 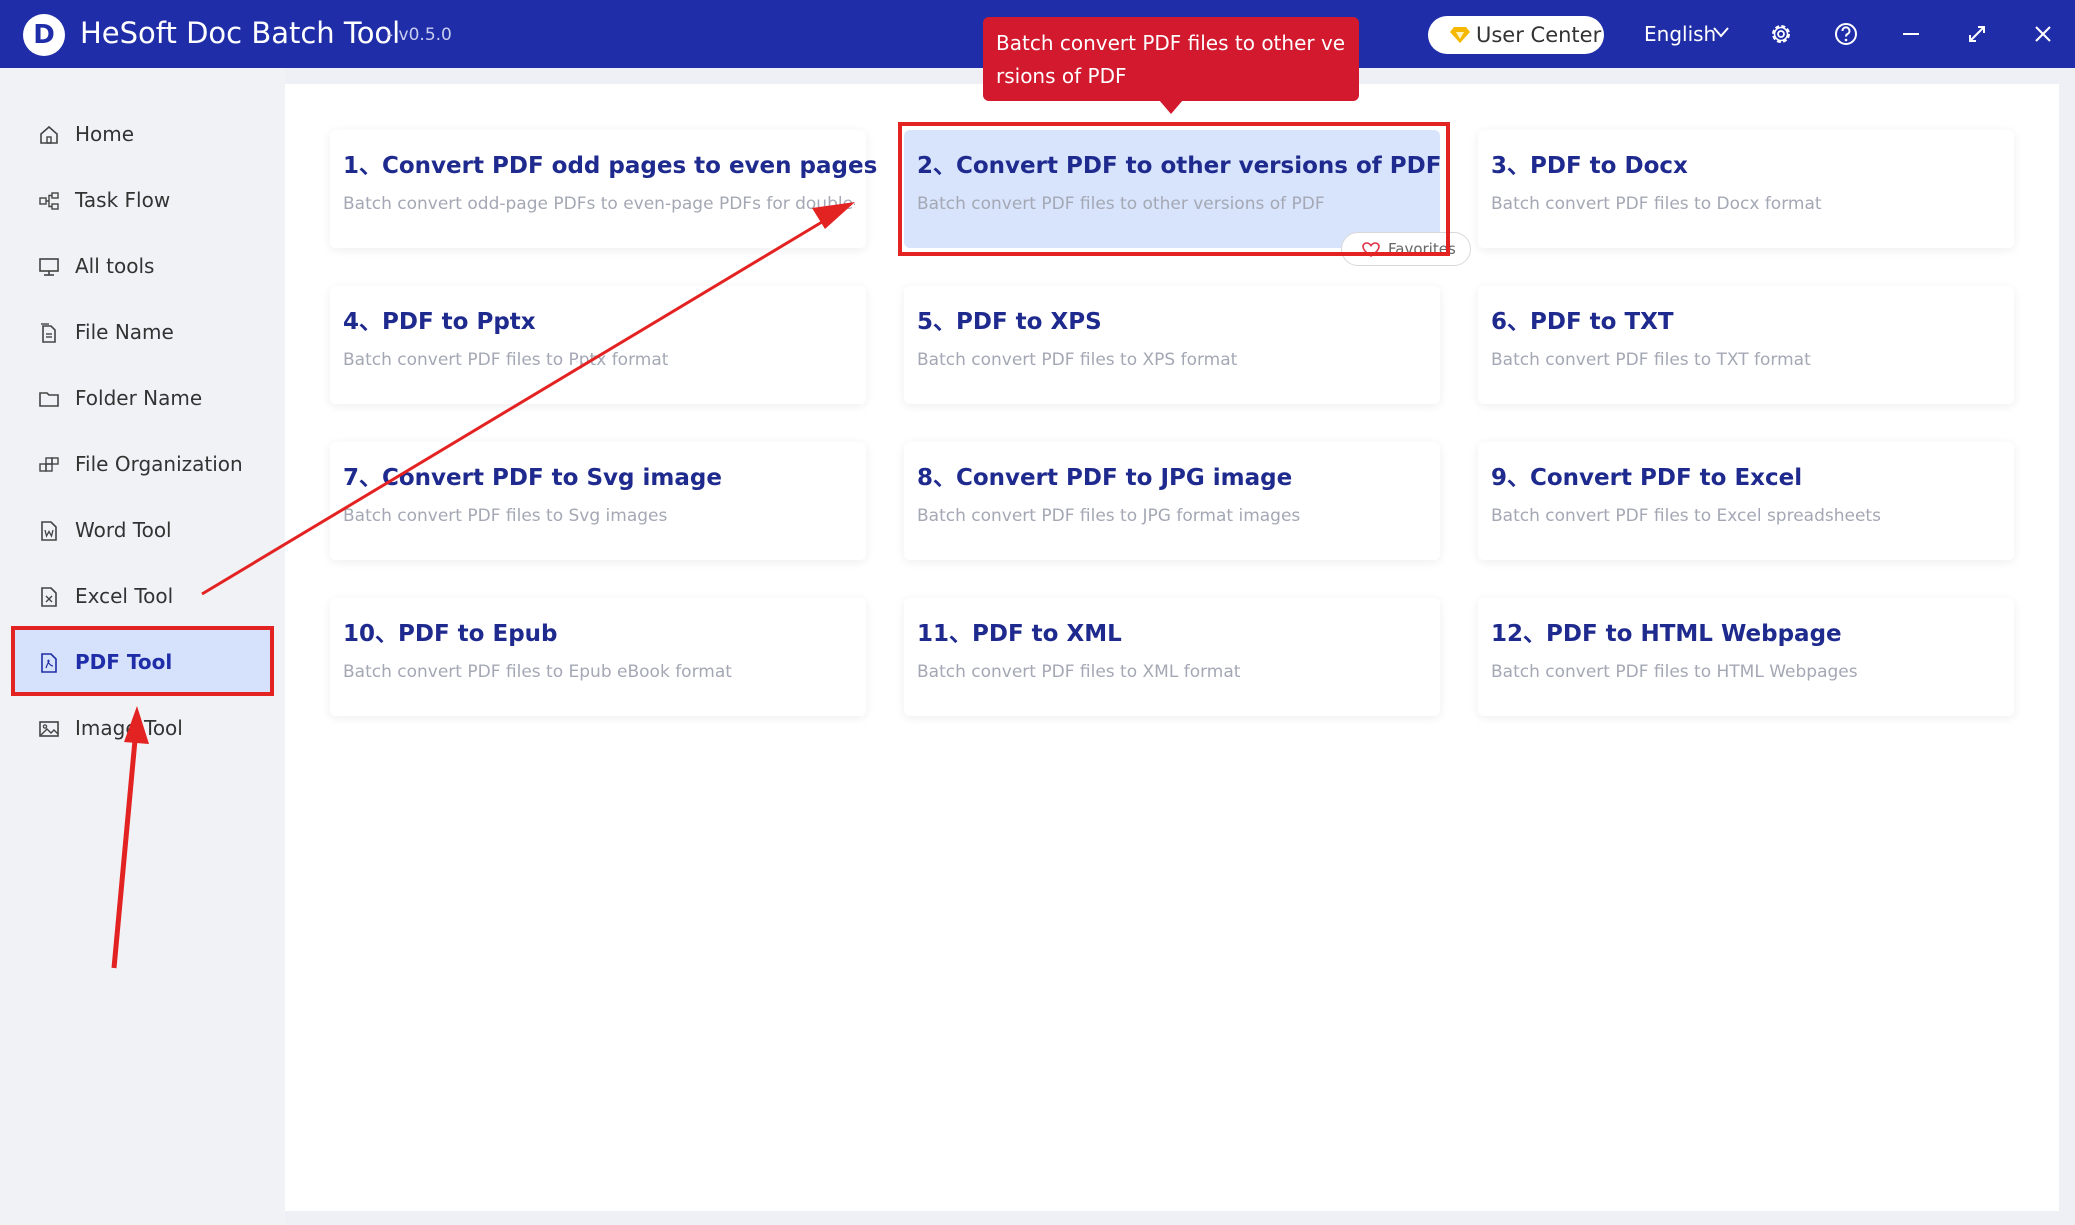 What do you see at coordinates (124, 854) in the screenshot?
I see `annotation-arrow-to-pdf-tool` at bounding box center [124, 854].